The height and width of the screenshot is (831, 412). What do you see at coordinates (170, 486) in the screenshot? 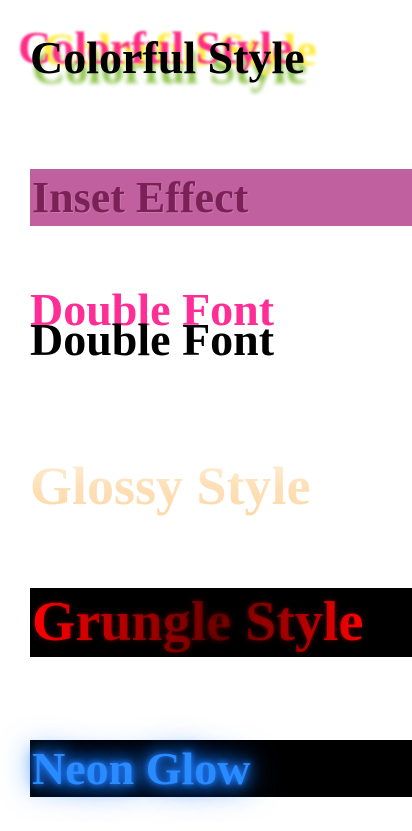
I see `glossy-style-text: Glossy Style` at bounding box center [170, 486].